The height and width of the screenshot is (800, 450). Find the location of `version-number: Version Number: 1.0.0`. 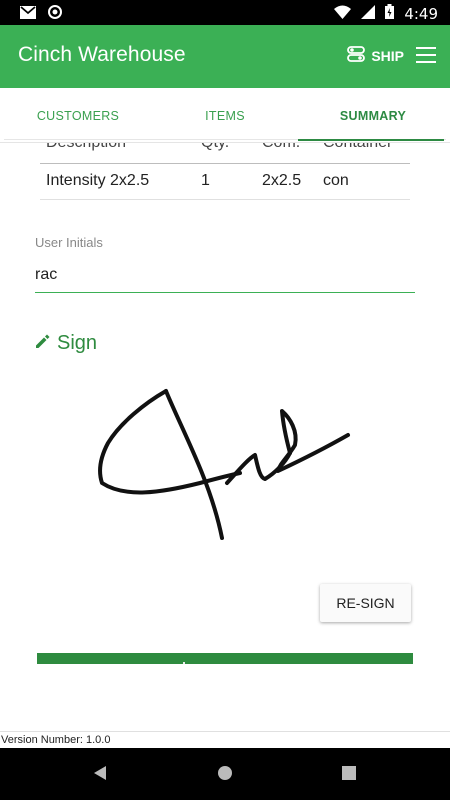

version-number: Version Number: 1.0.0 is located at coordinates (225, 739).